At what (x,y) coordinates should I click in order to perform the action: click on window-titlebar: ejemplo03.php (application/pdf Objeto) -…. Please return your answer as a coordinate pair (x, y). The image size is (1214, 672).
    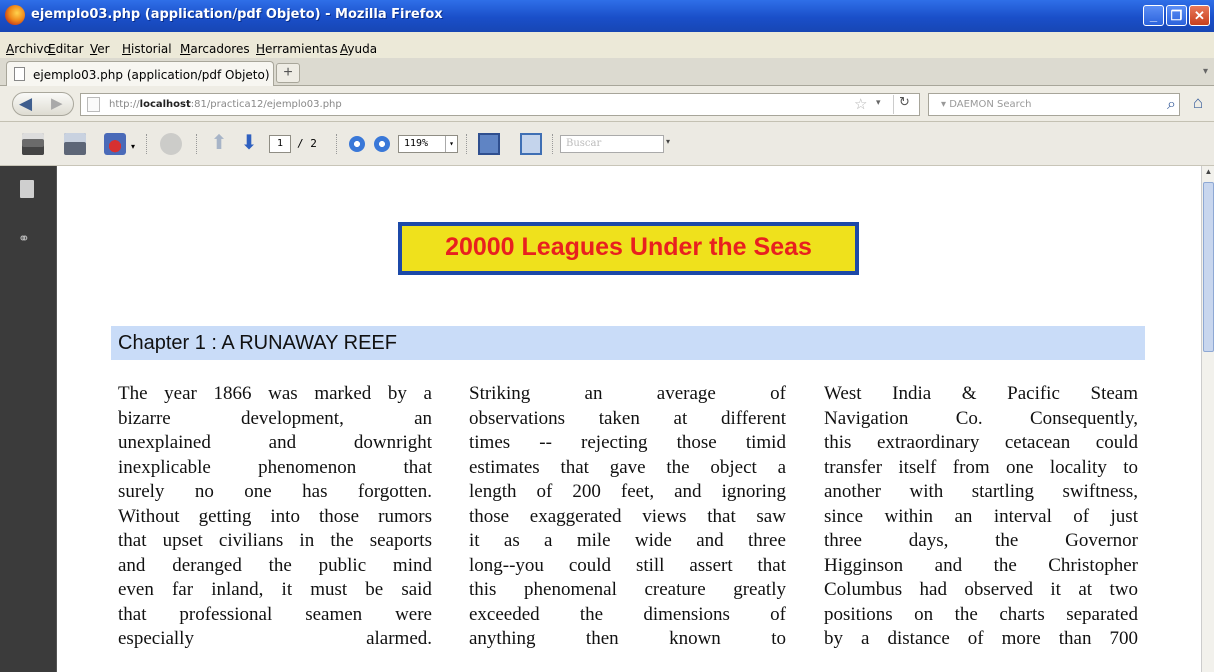
    Looking at the image, I should click on (607, 16).